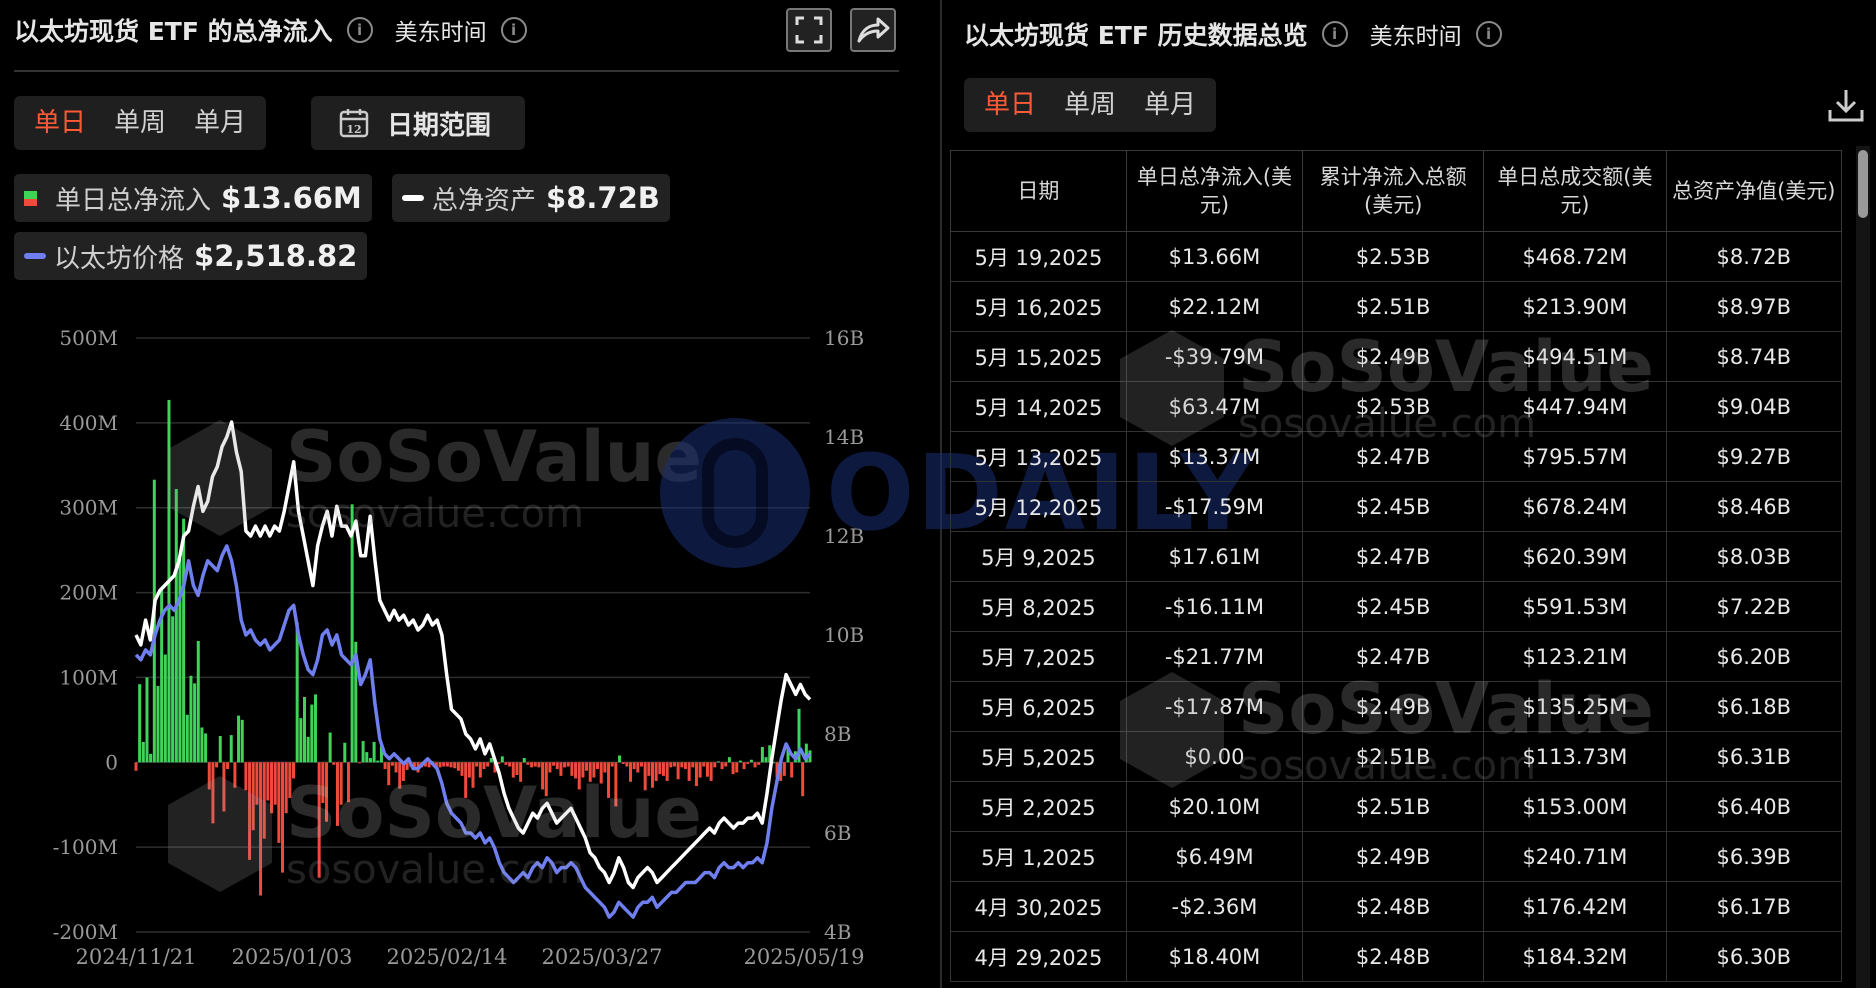 This screenshot has width=1876, height=988. Describe the element at coordinates (1396, 256) in the screenshot. I see `table-row: 5月 19,2025 $13.66M $2.53B $468.72M $8.72B` at that location.